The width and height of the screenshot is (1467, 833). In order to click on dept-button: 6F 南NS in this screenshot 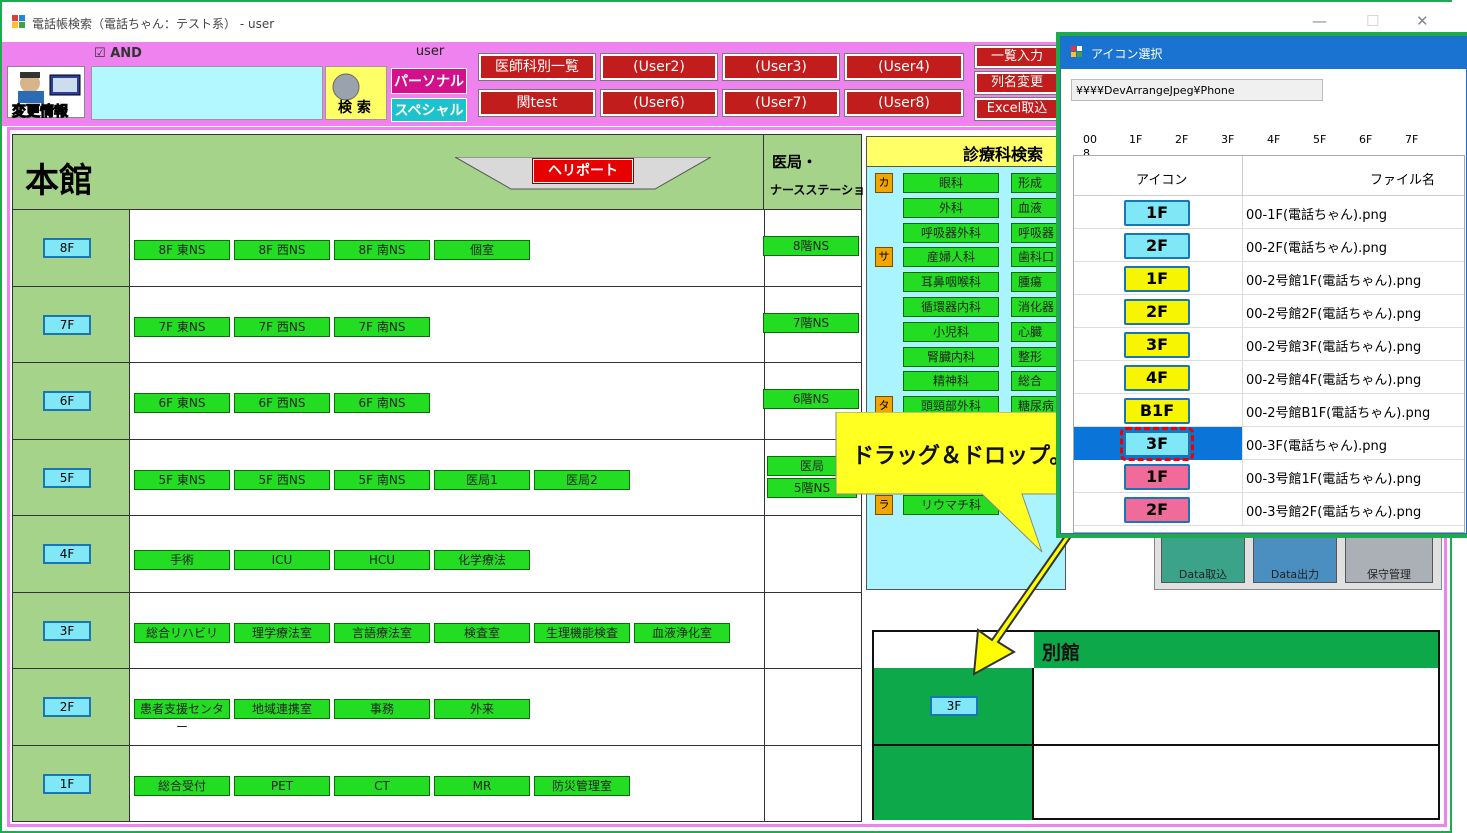, I will do `click(382, 403)`.